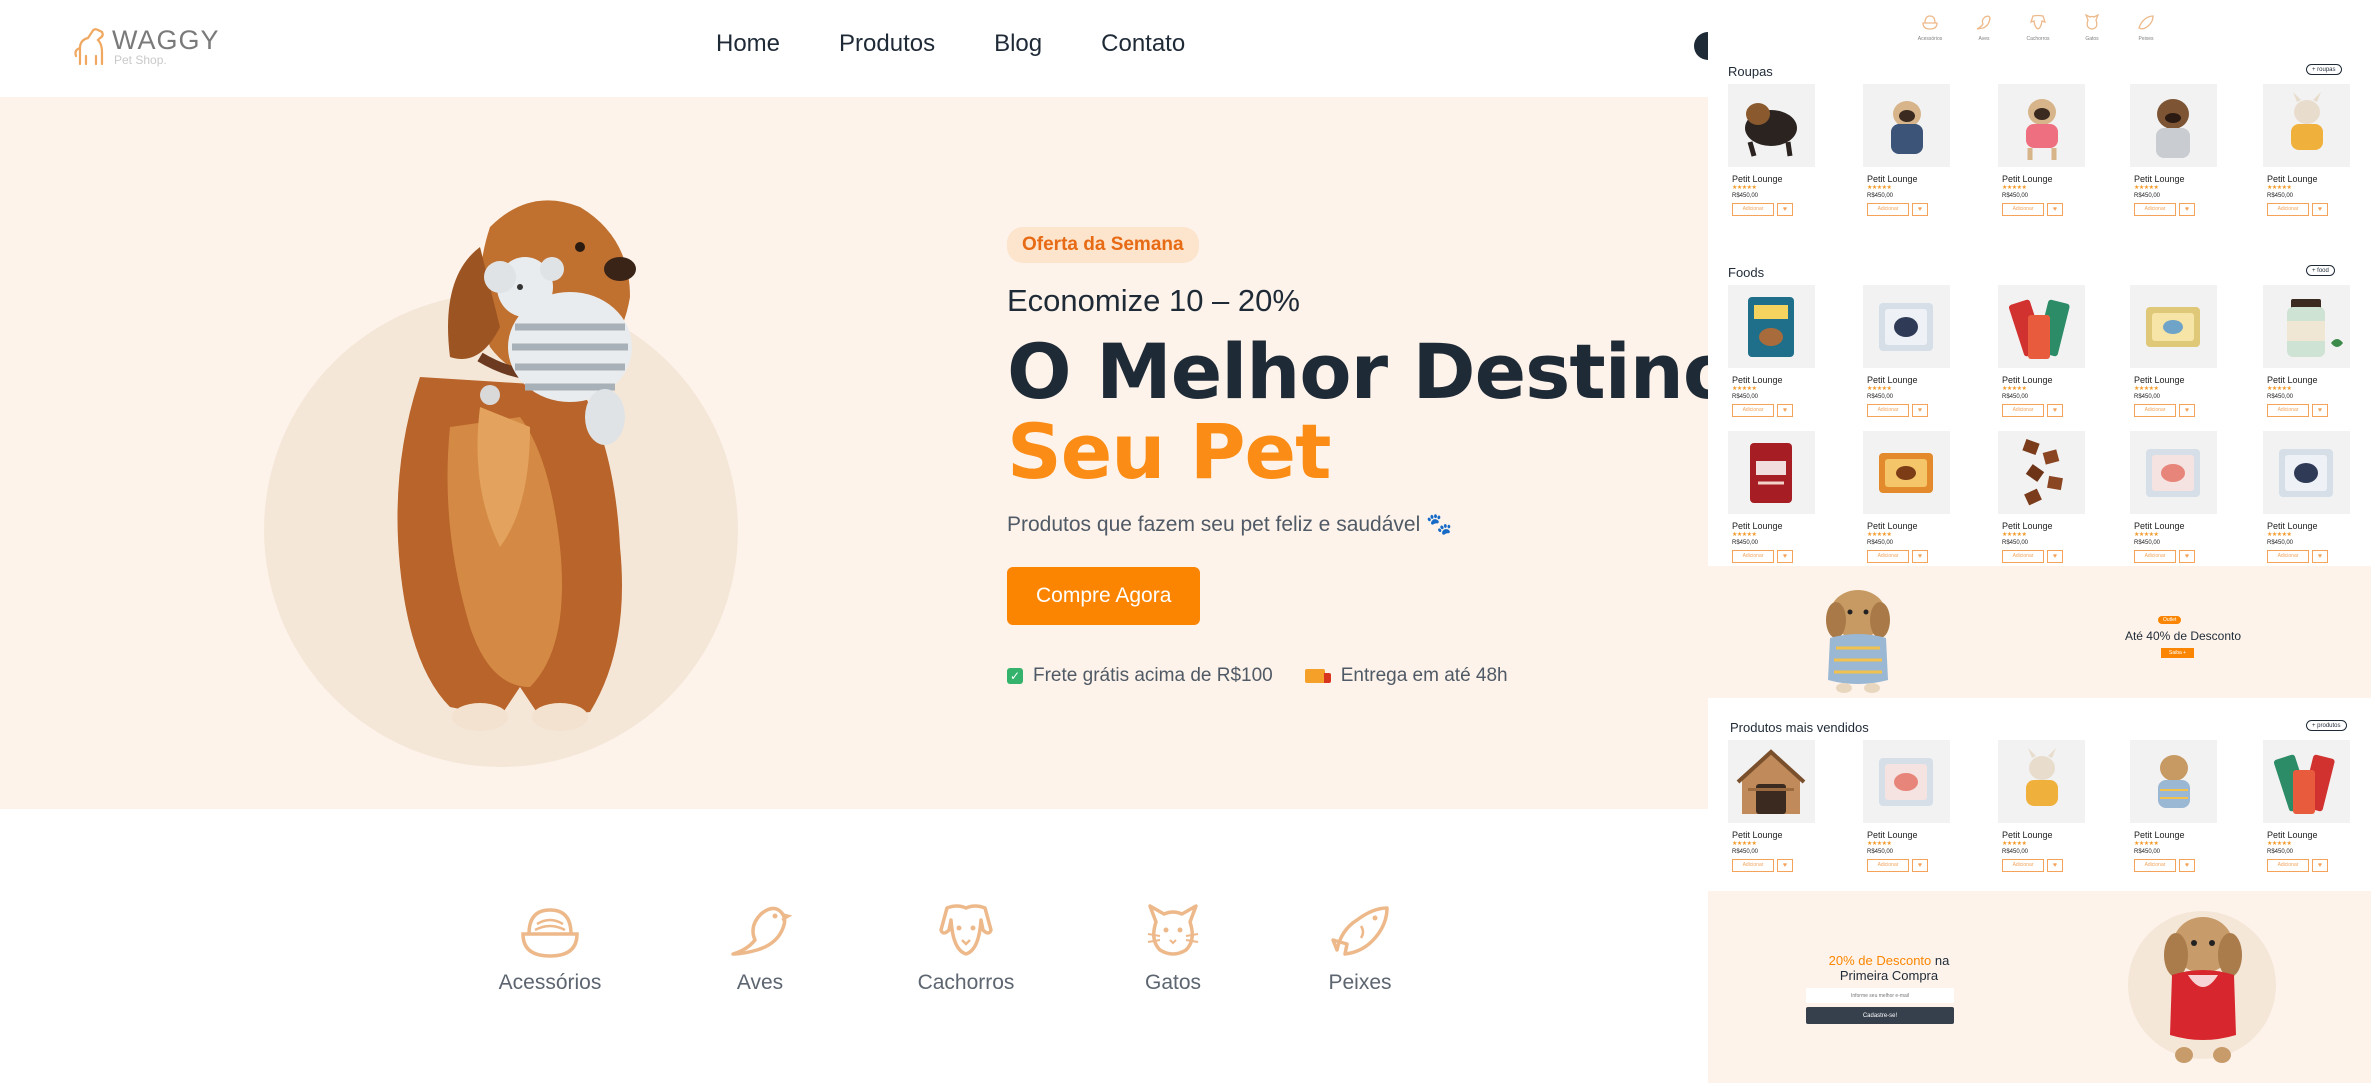 This screenshot has height=1083, width=2371. What do you see at coordinates (2038, 28) in the screenshot?
I see `preview-category-cachorros: Cachorros` at bounding box center [2038, 28].